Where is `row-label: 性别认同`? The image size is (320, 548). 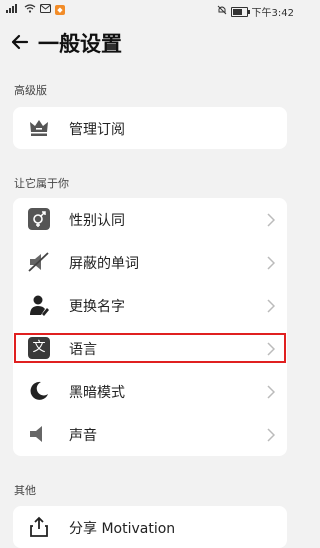
row-label: 性别认同 is located at coordinates (97, 221).